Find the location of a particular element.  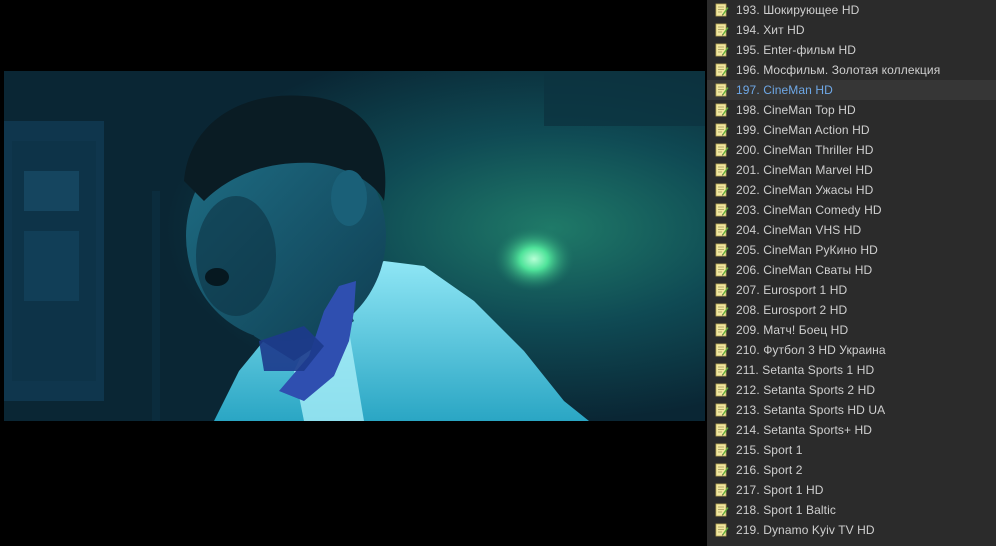

playlist-item: 196. Мосфильм. Золотая коллекция is located at coordinates (851, 70).